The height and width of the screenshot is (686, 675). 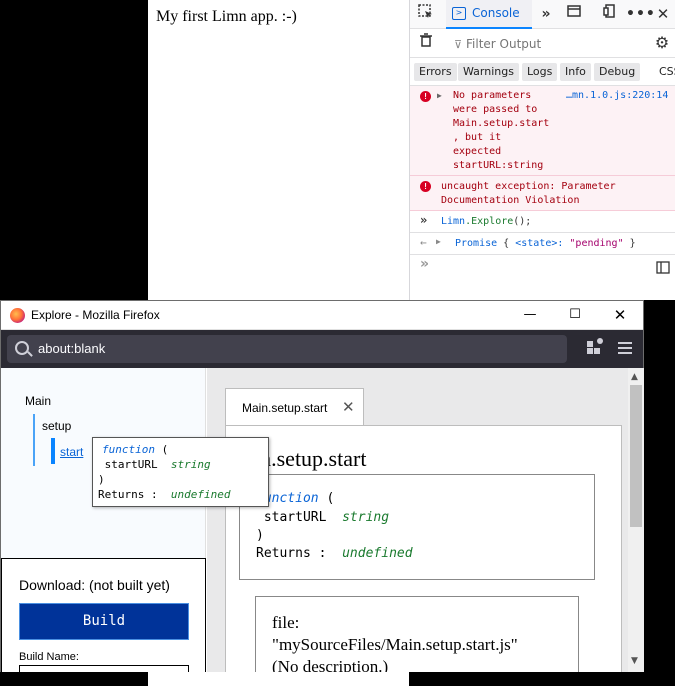 I want to click on level-css: CSS, so click(x=664, y=72).